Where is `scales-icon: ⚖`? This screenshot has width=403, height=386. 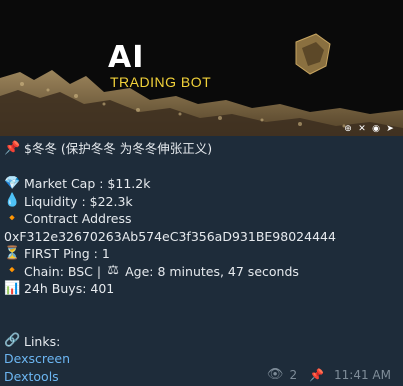
scales-icon: ⚖ is located at coordinates (113, 271).